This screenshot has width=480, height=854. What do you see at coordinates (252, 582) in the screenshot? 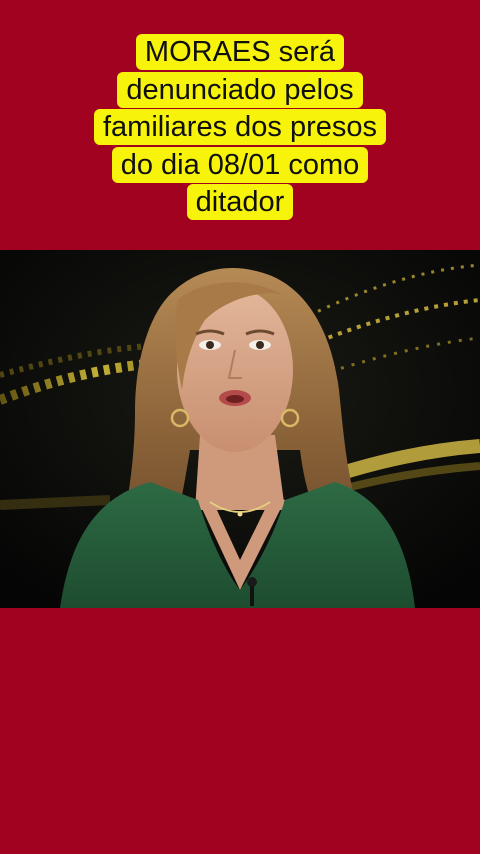
I see `microphone-icon` at bounding box center [252, 582].